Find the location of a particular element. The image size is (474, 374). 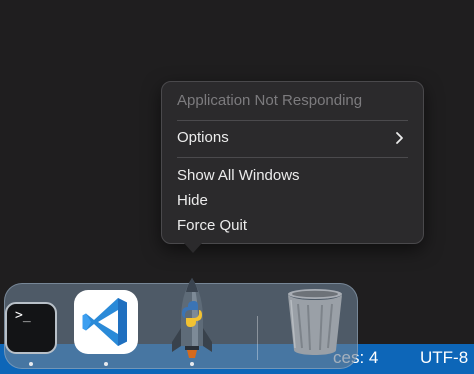

menu-item-label: Options is located at coordinates (203, 137).